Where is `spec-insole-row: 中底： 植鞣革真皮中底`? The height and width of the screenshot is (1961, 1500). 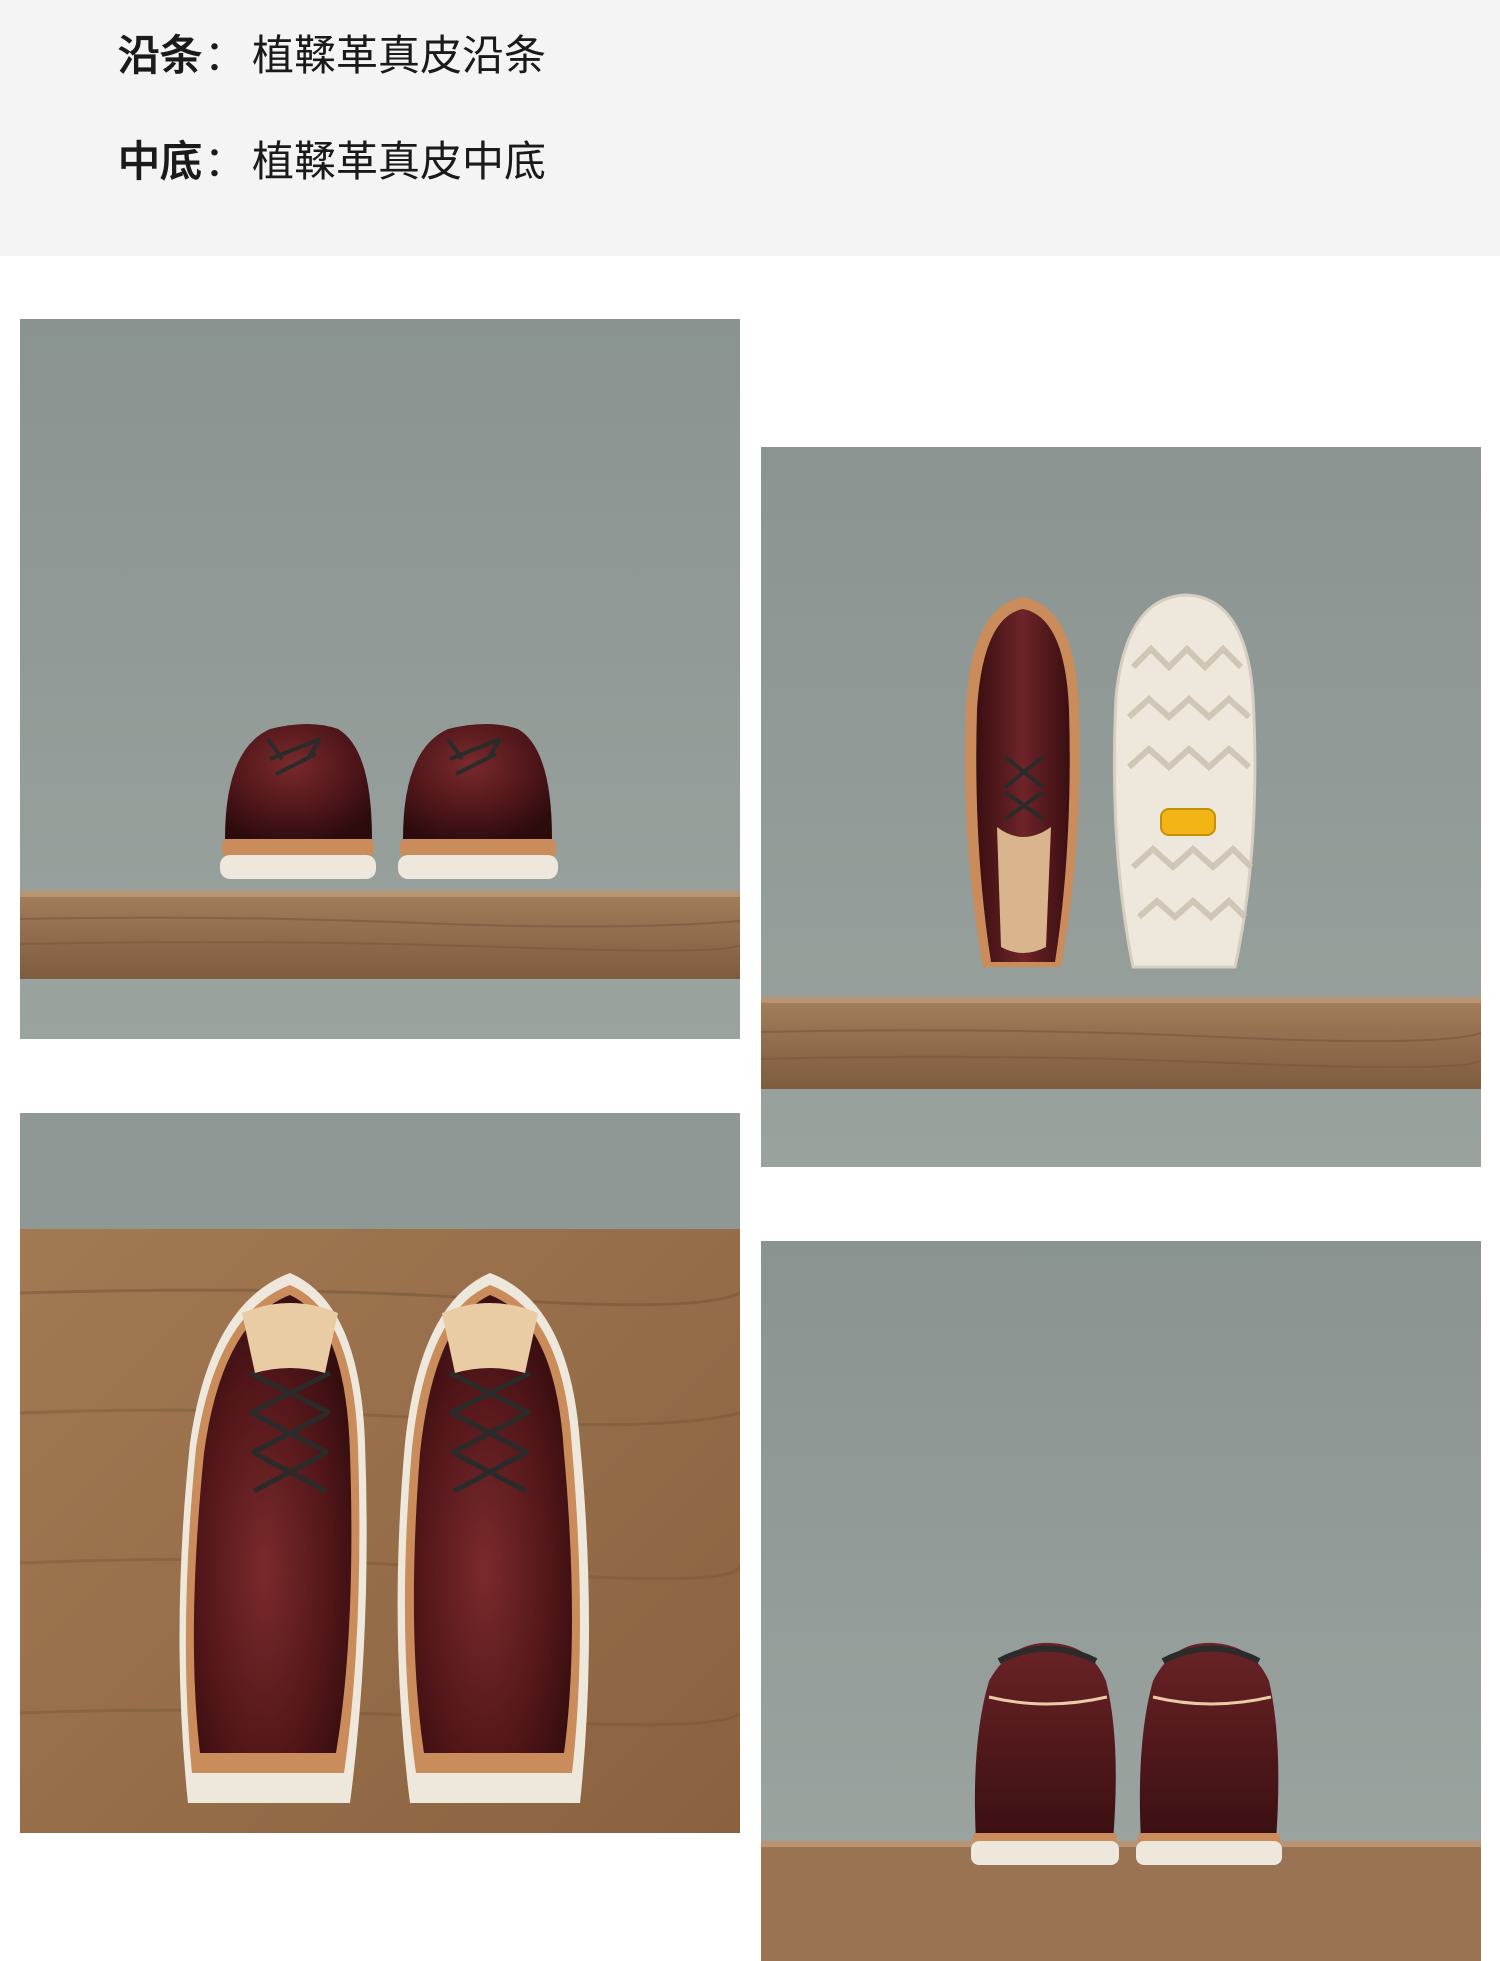 spec-insole-row: 中底： 植鞣革真皮中底 is located at coordinates (332, 162).